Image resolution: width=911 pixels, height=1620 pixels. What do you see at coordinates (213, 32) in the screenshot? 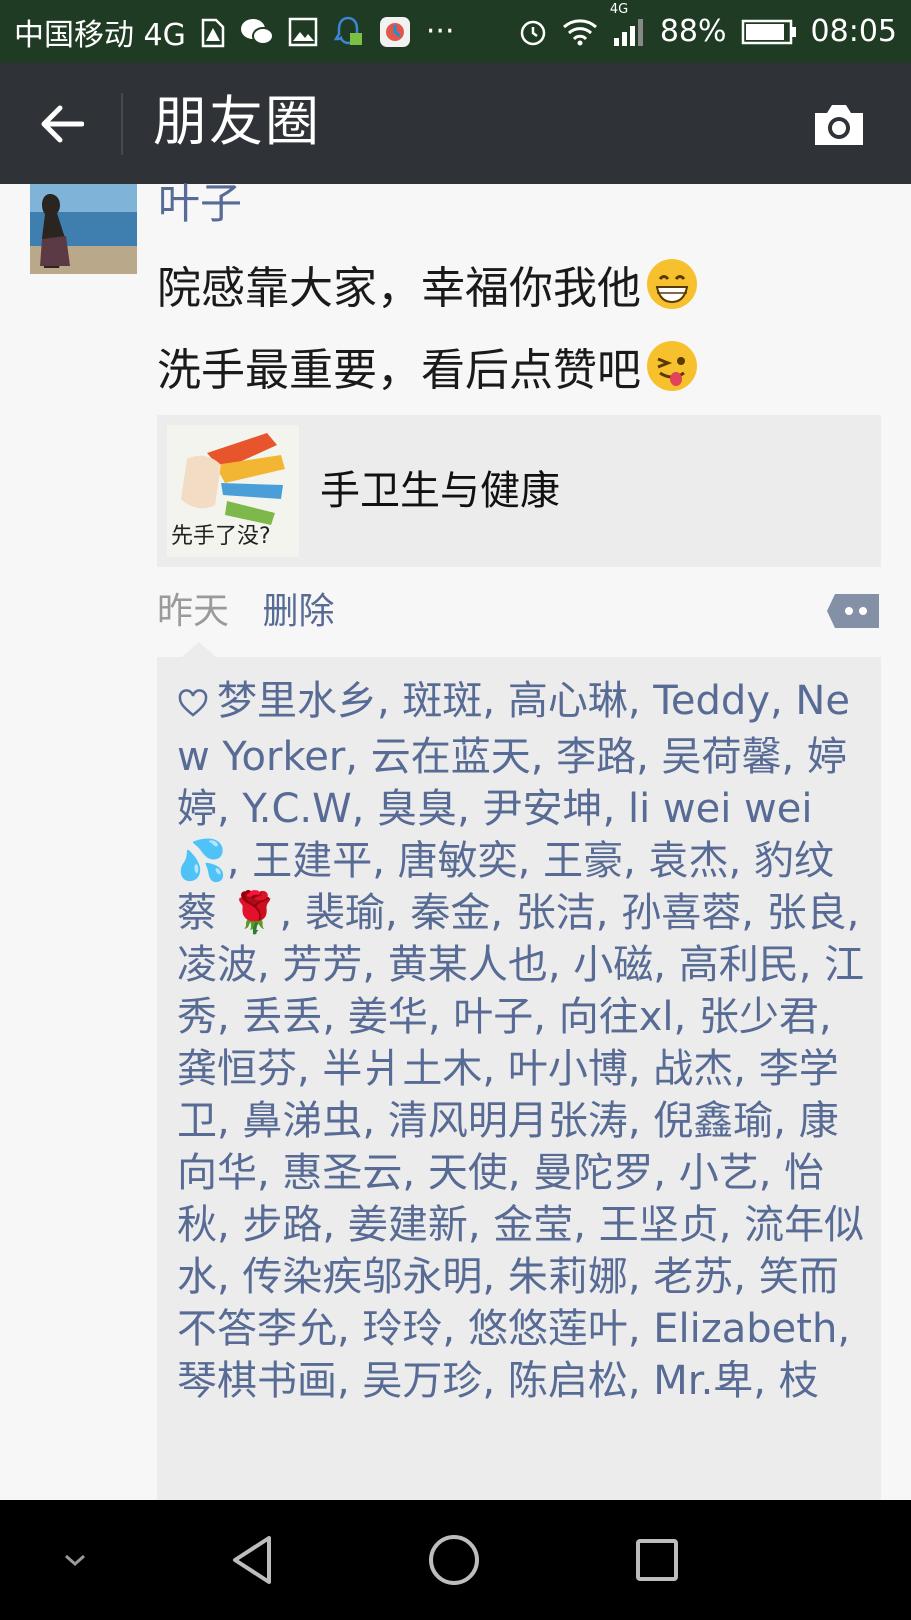
I see `sim-warning-icon` at bounding box center [213, 32].